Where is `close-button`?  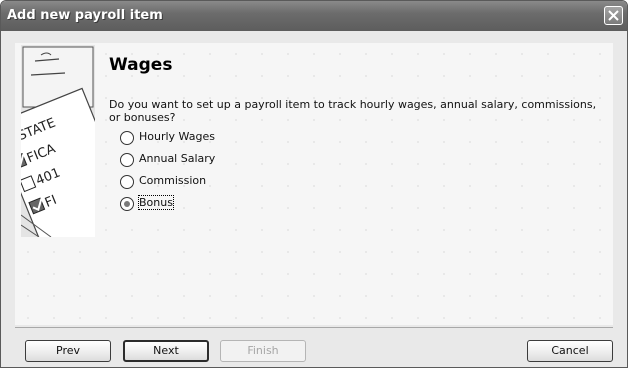
close-button is located at coordinates (613, 15).